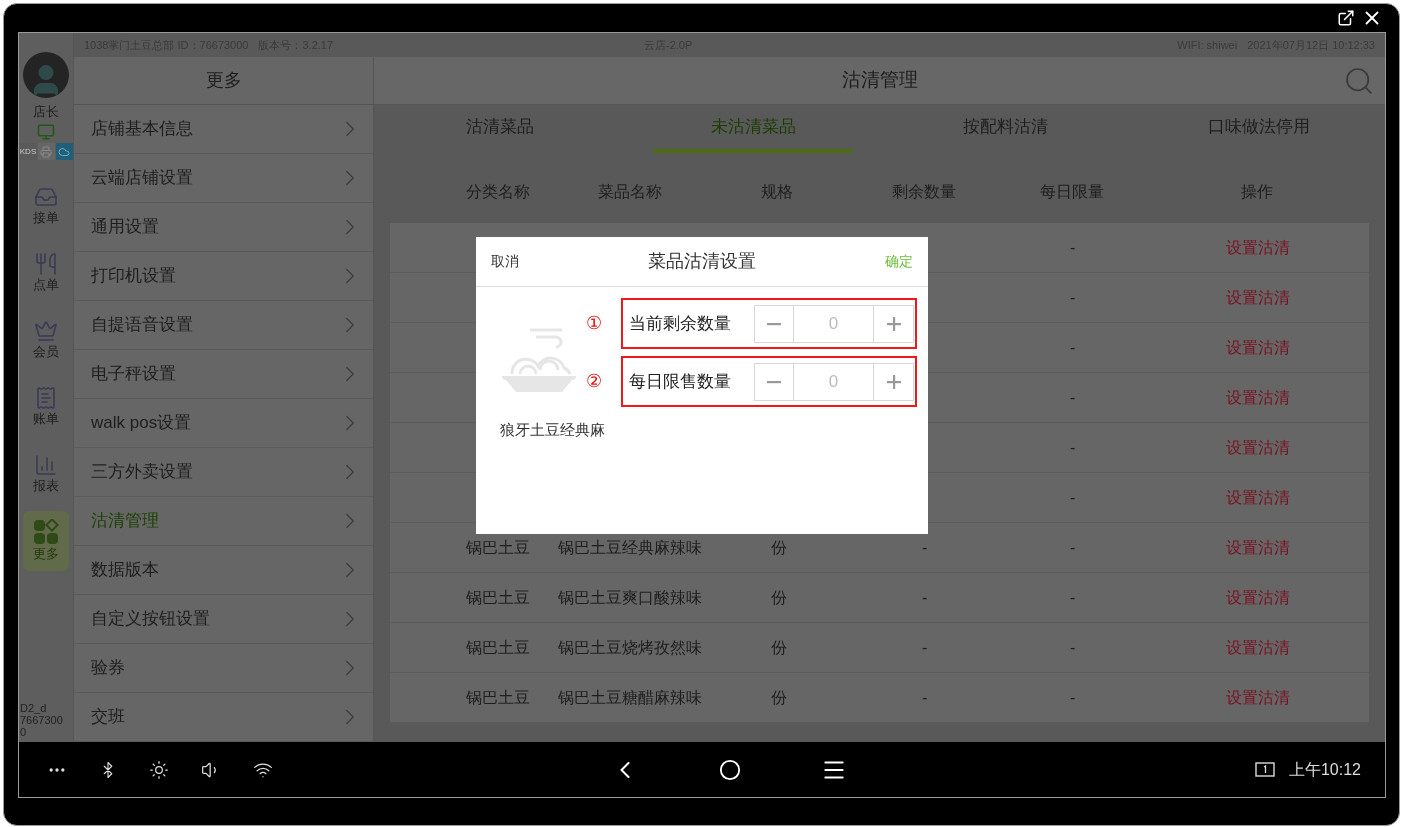 The image size is (1402, 827). Describe the element at coordinates (552, 430) in the screenshot. I see `dish-name: 狼牙土豆经典麻` at that location.